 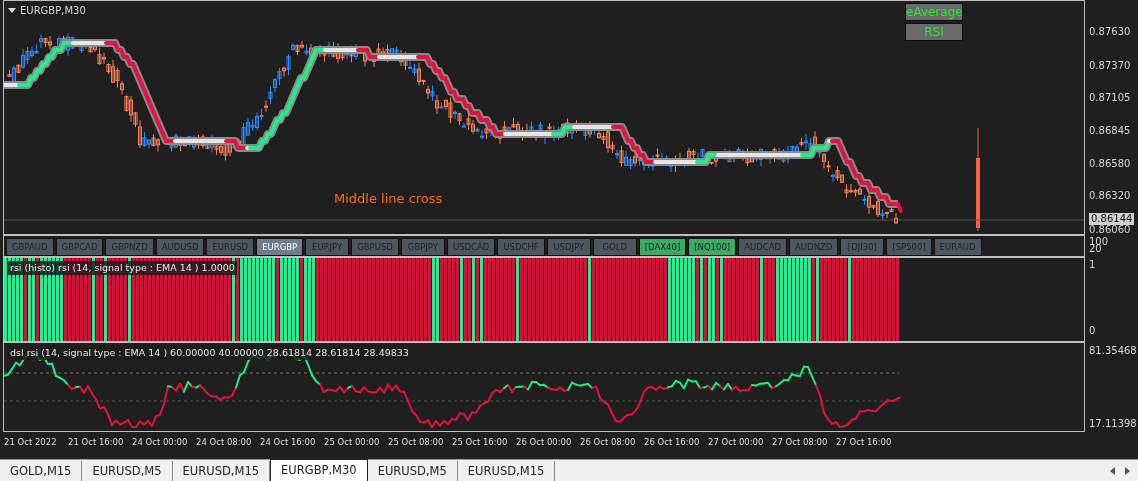 I want to click on symbol-button: EURUSD, so click(x=230, y=247).